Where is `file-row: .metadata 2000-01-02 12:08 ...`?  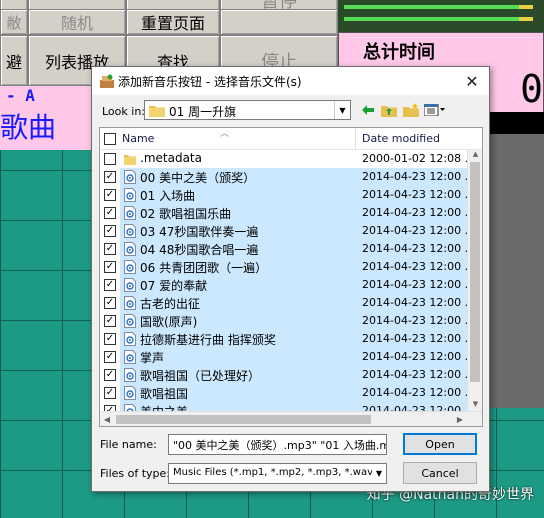
file-row: .metadata 2000-01-02 12:08 ... is located at coordinates (287, 159).